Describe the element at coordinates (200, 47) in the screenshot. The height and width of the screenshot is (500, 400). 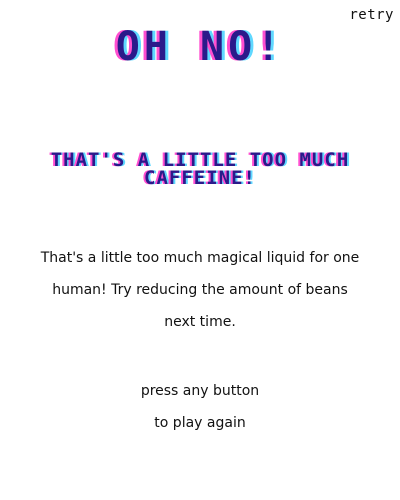
I see `game-over-title: OH NO!` at that location.